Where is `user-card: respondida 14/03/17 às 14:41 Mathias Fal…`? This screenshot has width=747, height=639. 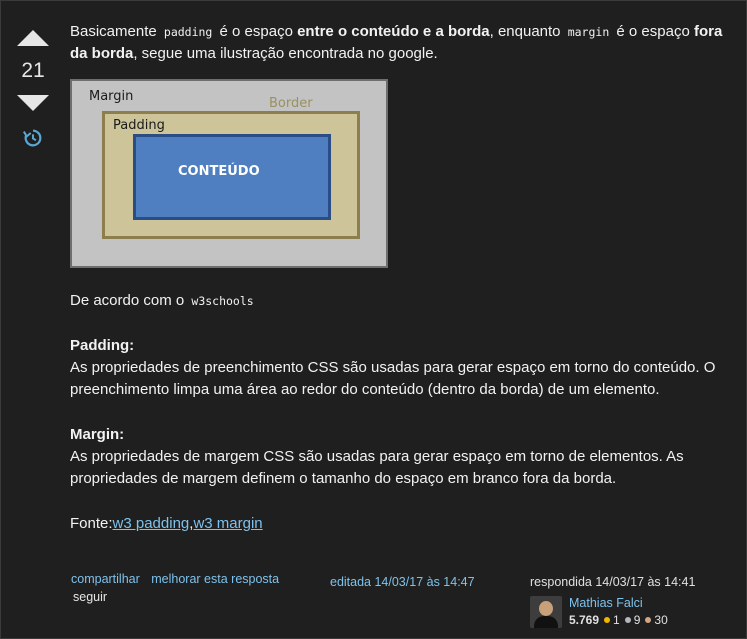
user-card: respondida 14/03/17 às 14:41 Mathias Fal… is located at coordinates (613, 601).